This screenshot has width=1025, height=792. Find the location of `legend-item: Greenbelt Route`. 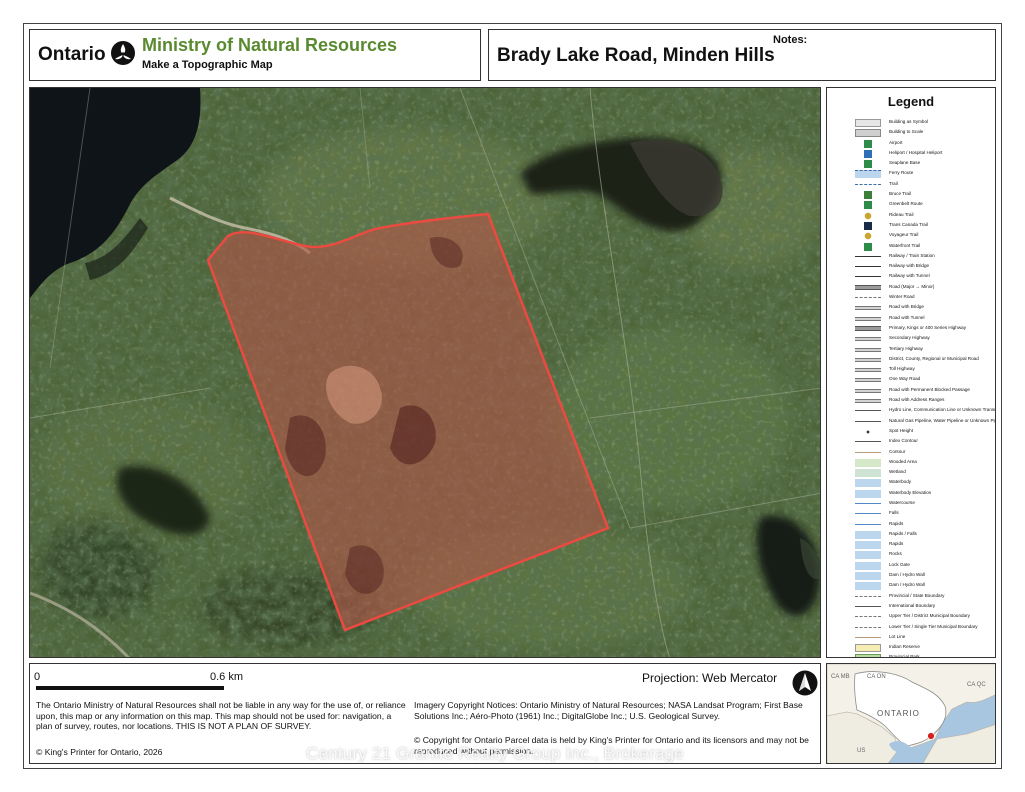

legend-item: Greenbelt Route is located at coordinates (924, 205).